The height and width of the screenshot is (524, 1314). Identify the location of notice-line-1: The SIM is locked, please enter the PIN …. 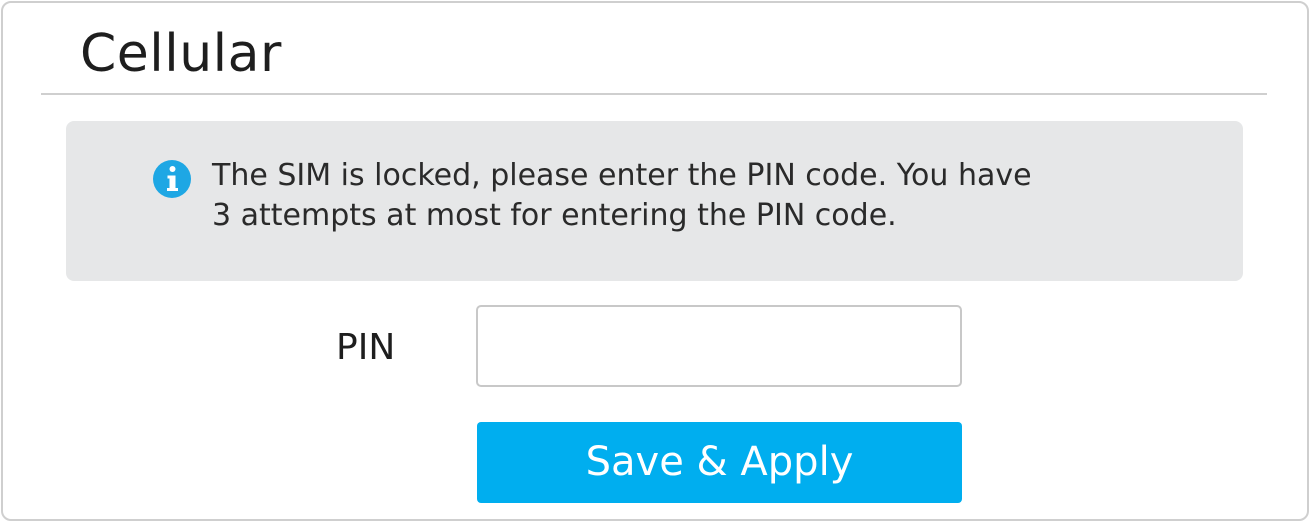
(622, 175).